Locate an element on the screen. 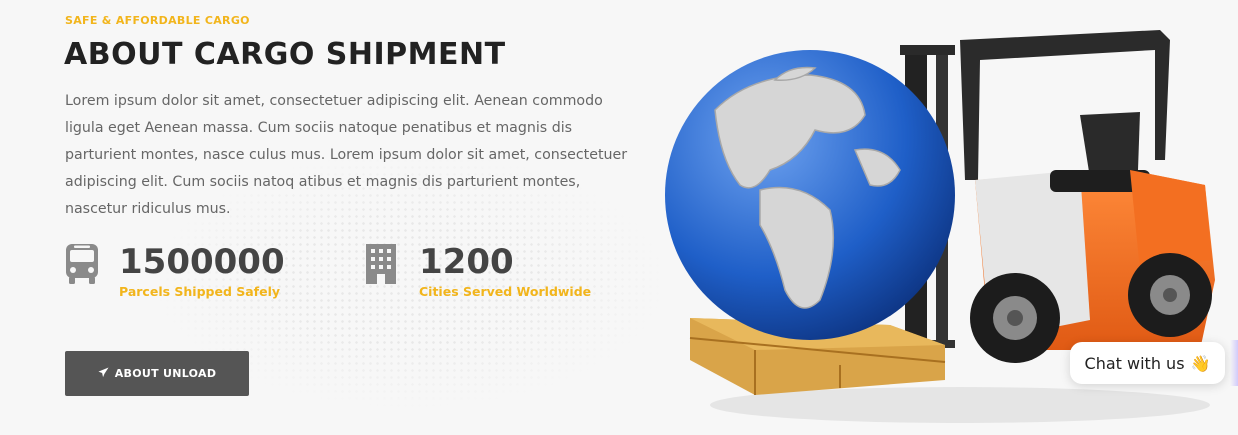 The width and height of the screenshot is (1238, 435). chat-label: Chat with us is located at coordinates (1134, 363).